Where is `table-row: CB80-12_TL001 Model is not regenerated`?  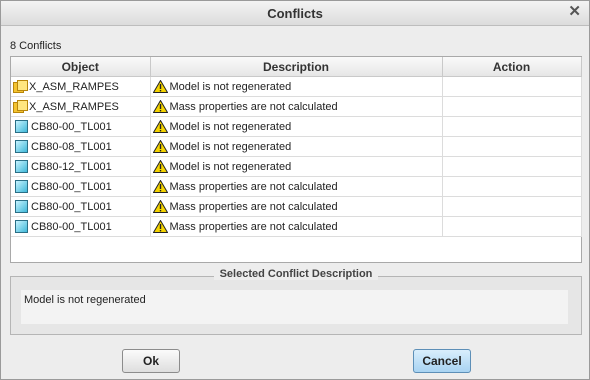 table-row: CB80-12_TL001 Model is not regenerated is located at coordinates (296, 166).